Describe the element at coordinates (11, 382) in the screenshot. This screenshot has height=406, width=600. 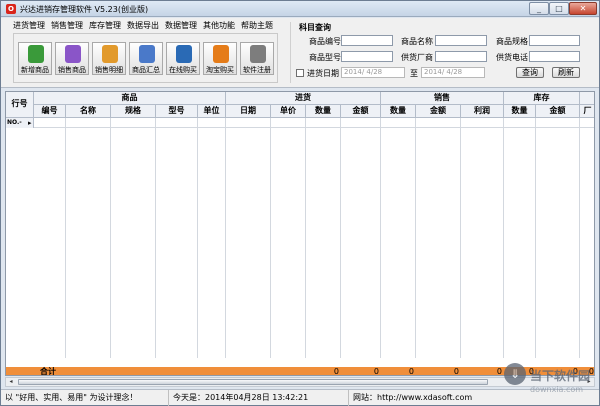
I see `scroll-left-icon: ◂` at that location.